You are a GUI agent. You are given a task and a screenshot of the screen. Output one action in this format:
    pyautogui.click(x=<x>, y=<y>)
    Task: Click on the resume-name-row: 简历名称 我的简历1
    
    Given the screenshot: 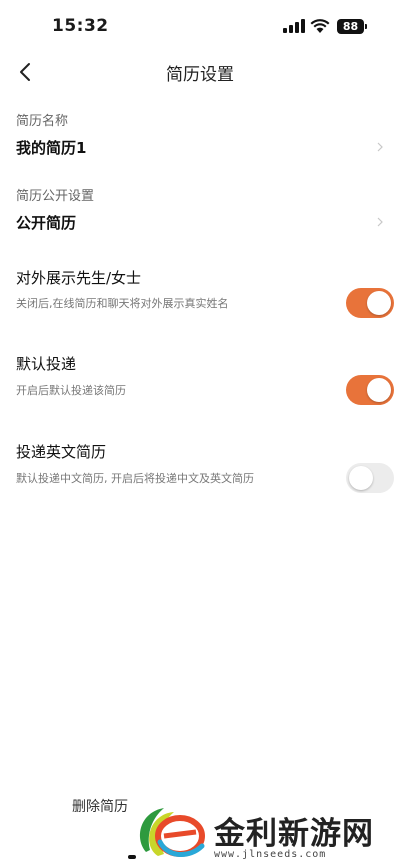 What is the action you would take?
    pyautogui.click(x=200, y=133)
    